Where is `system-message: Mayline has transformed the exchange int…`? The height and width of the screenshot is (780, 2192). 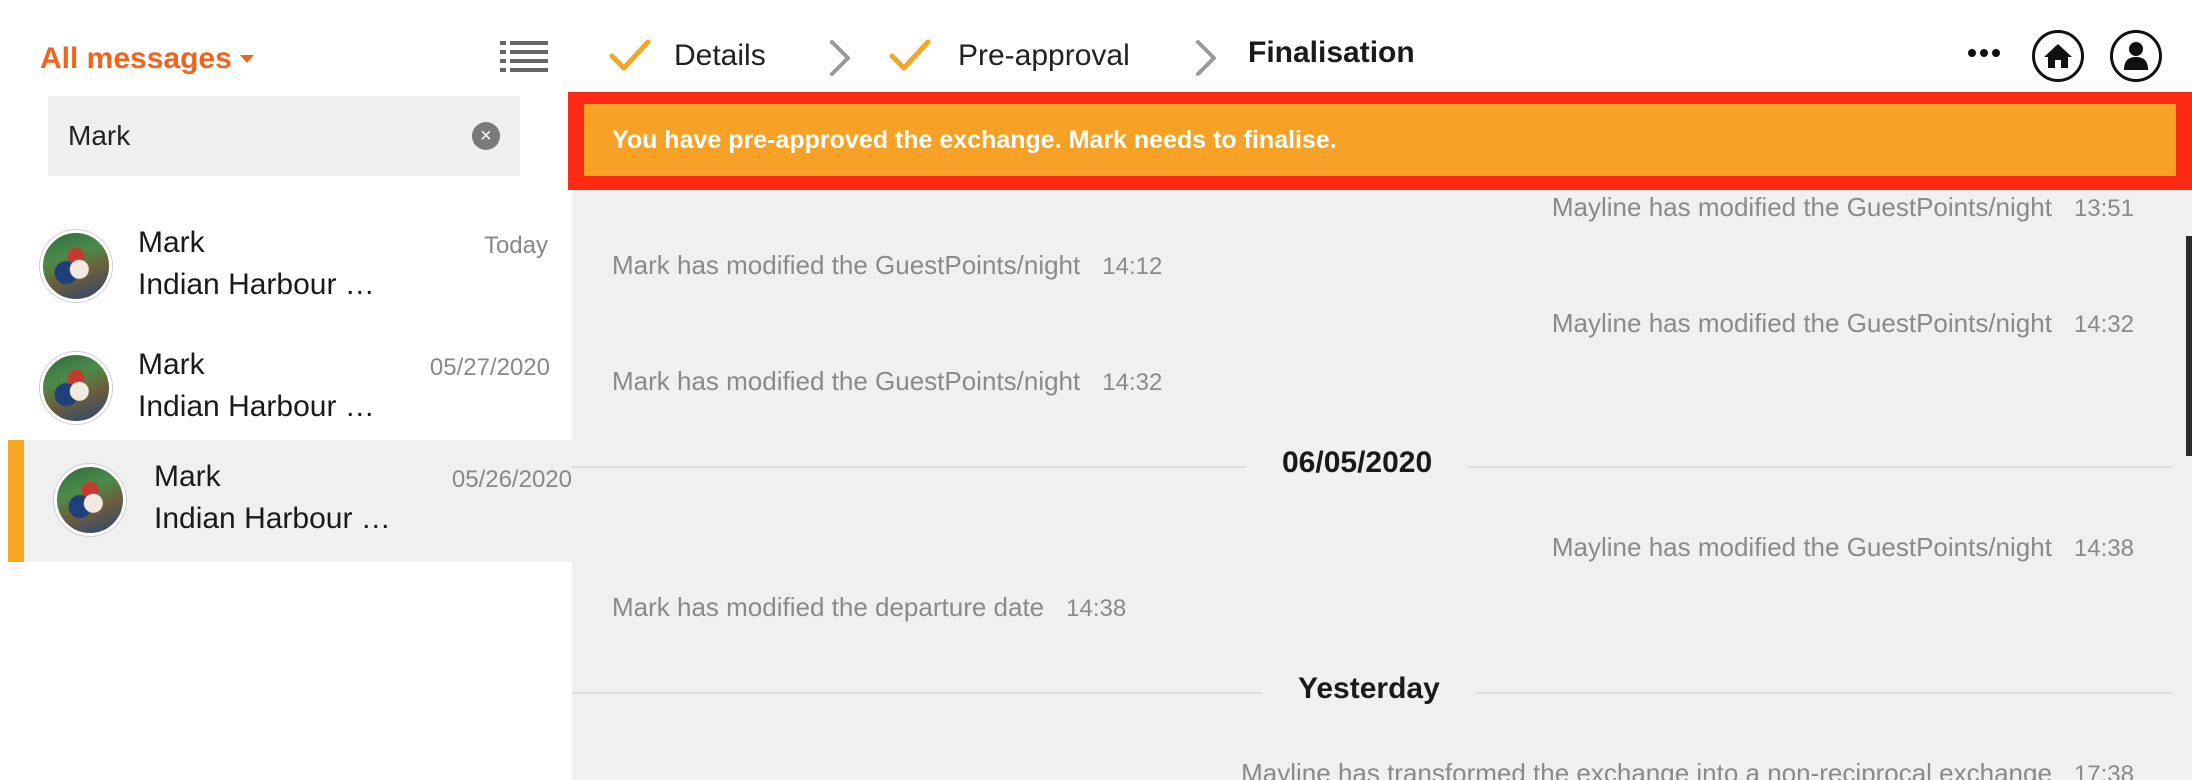
system-message: Mayline has transformed the exchange int… is located at coordinates (1687, 769).